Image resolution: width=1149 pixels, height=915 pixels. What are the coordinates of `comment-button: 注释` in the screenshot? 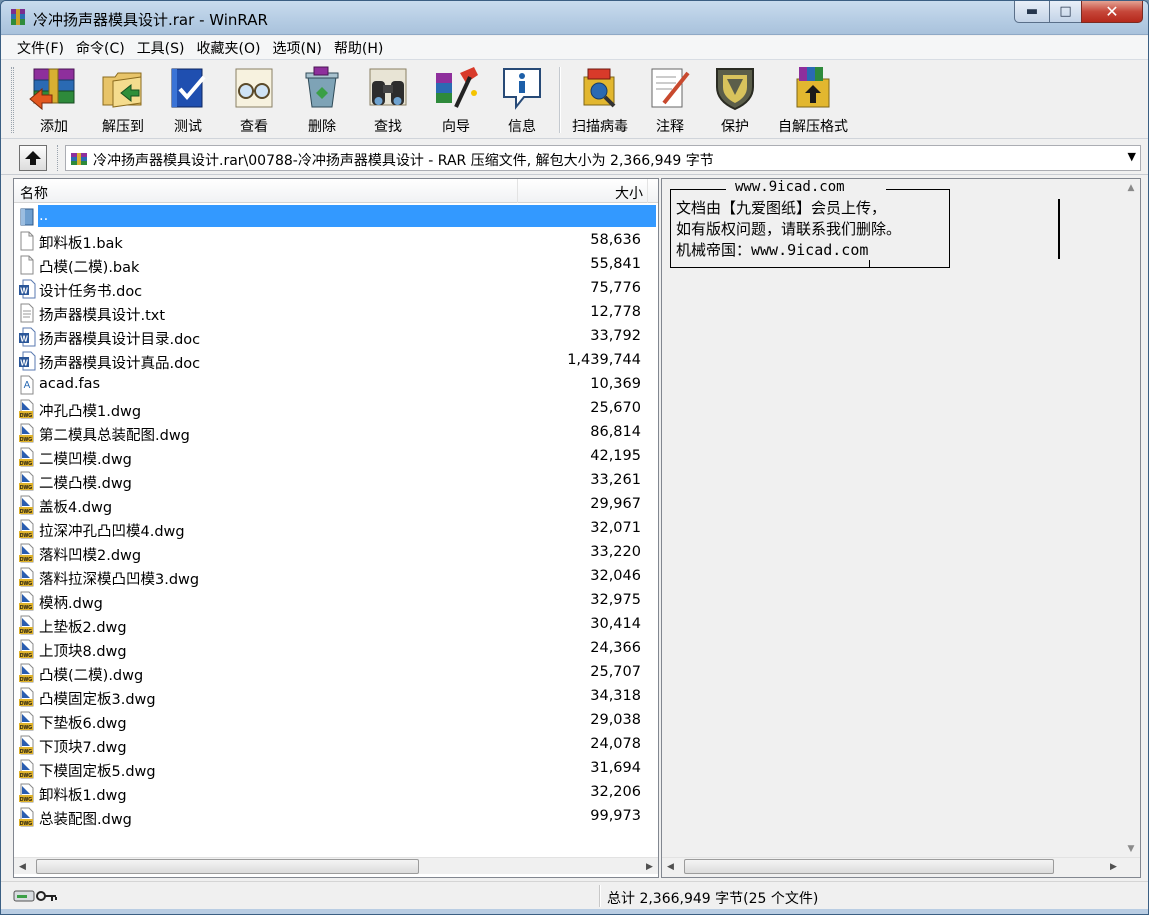 It's located at (670, 100).